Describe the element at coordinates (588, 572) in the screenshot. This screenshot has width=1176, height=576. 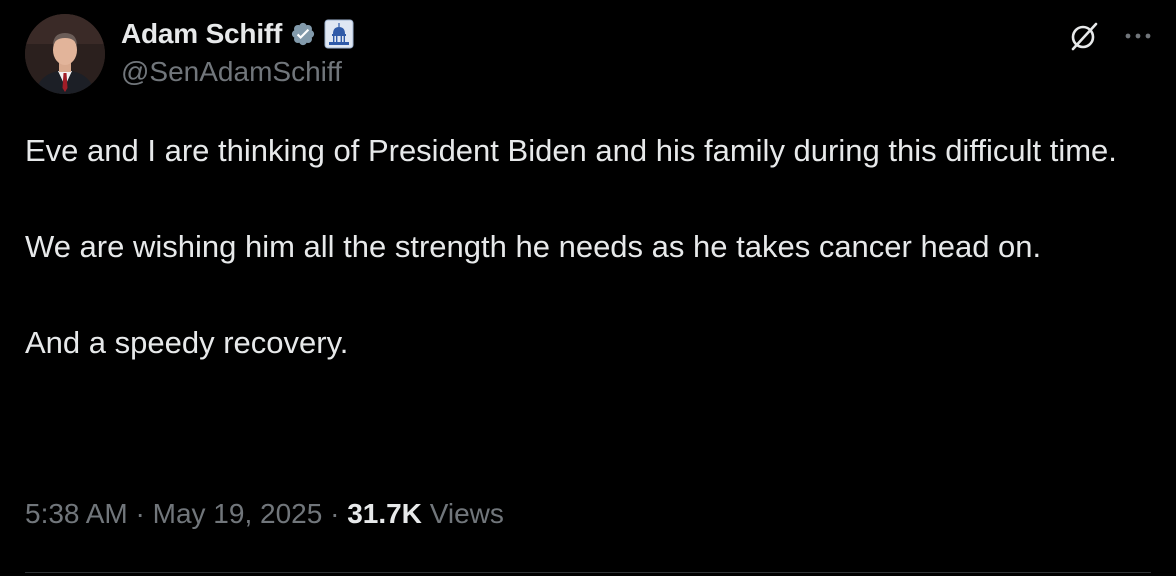
I see `divider` at that location.